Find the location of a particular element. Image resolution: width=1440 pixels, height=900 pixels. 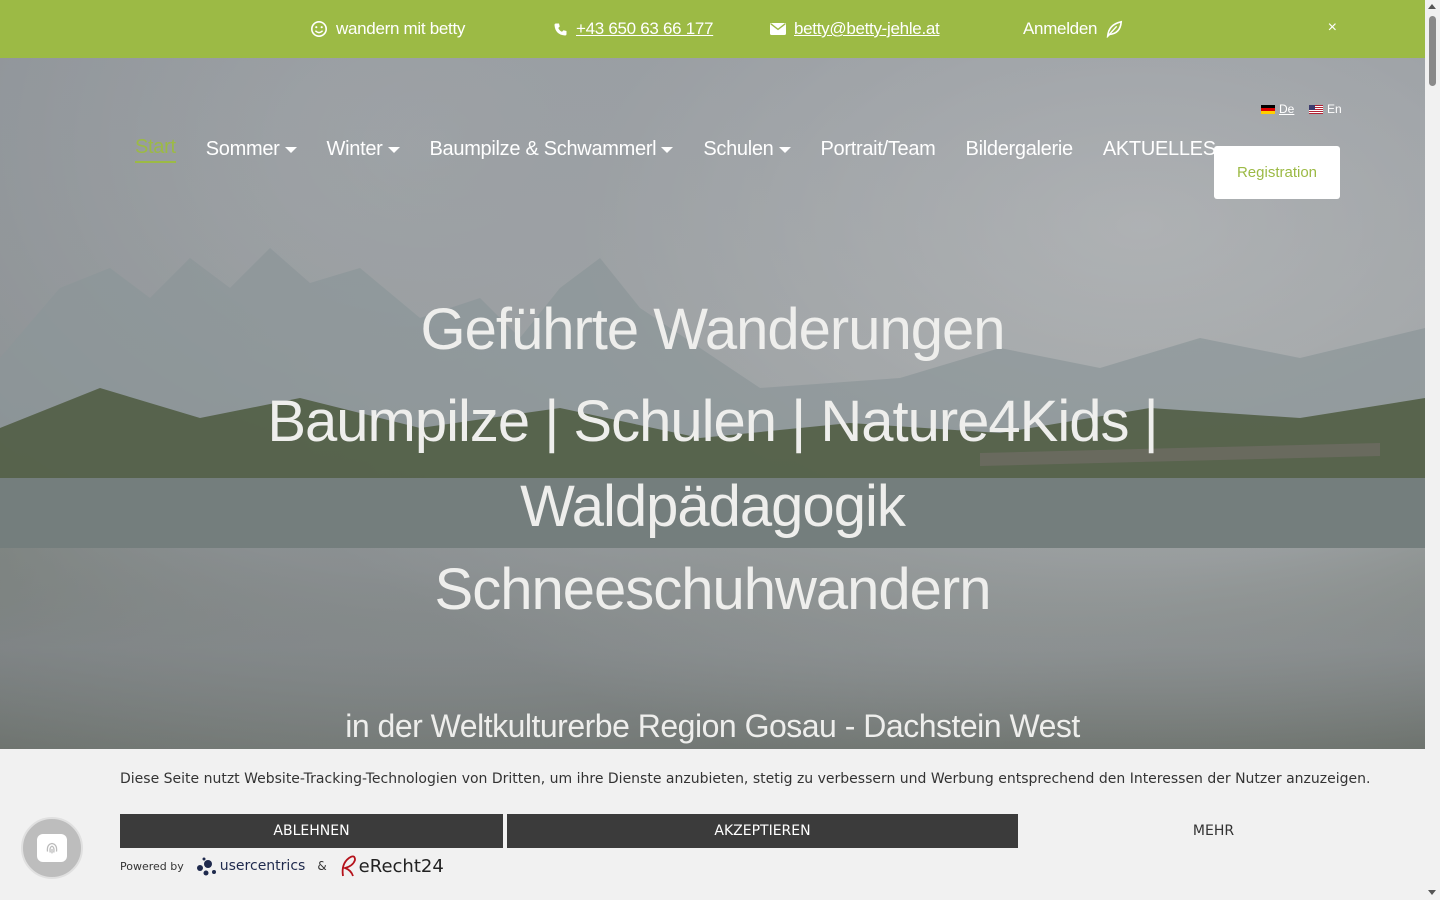

more-button: MEHR is located at coordinates (1213, 831).